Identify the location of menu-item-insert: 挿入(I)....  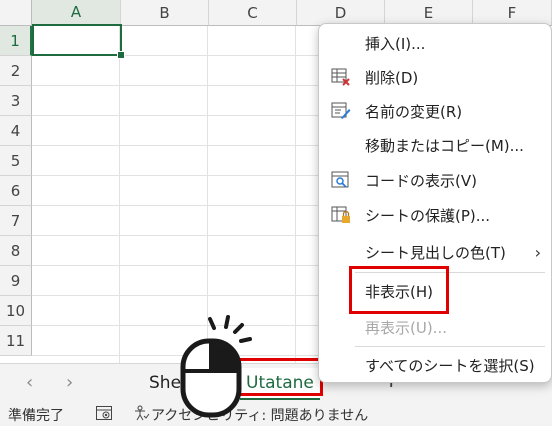
(435, 43).